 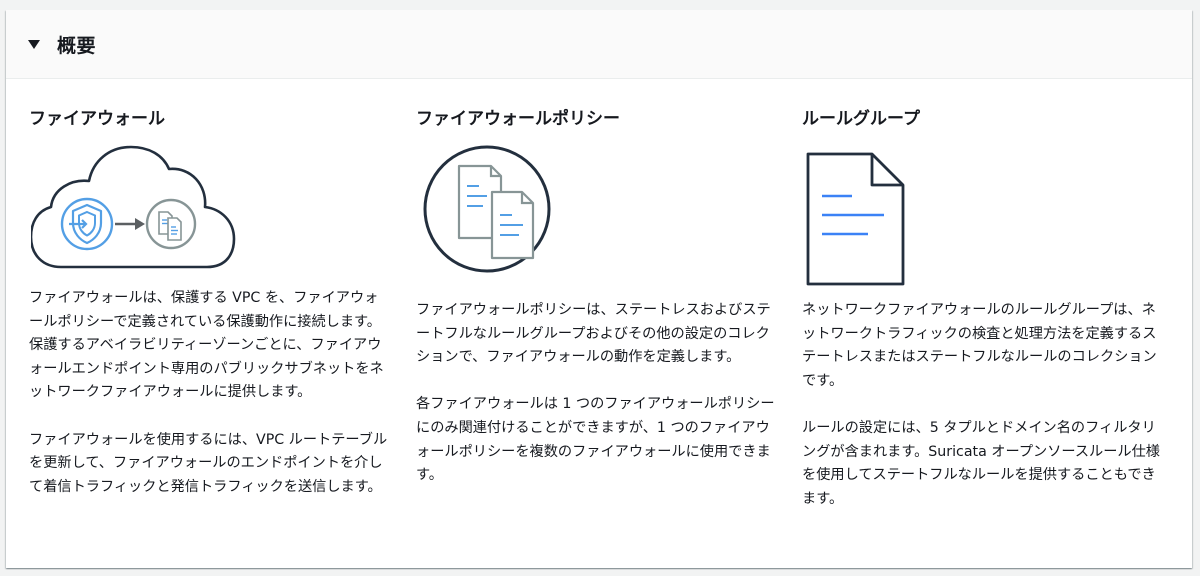 I want to click on column-title-firewall-policy: ファイアウォールポリシー, so click(x=518, y=119).